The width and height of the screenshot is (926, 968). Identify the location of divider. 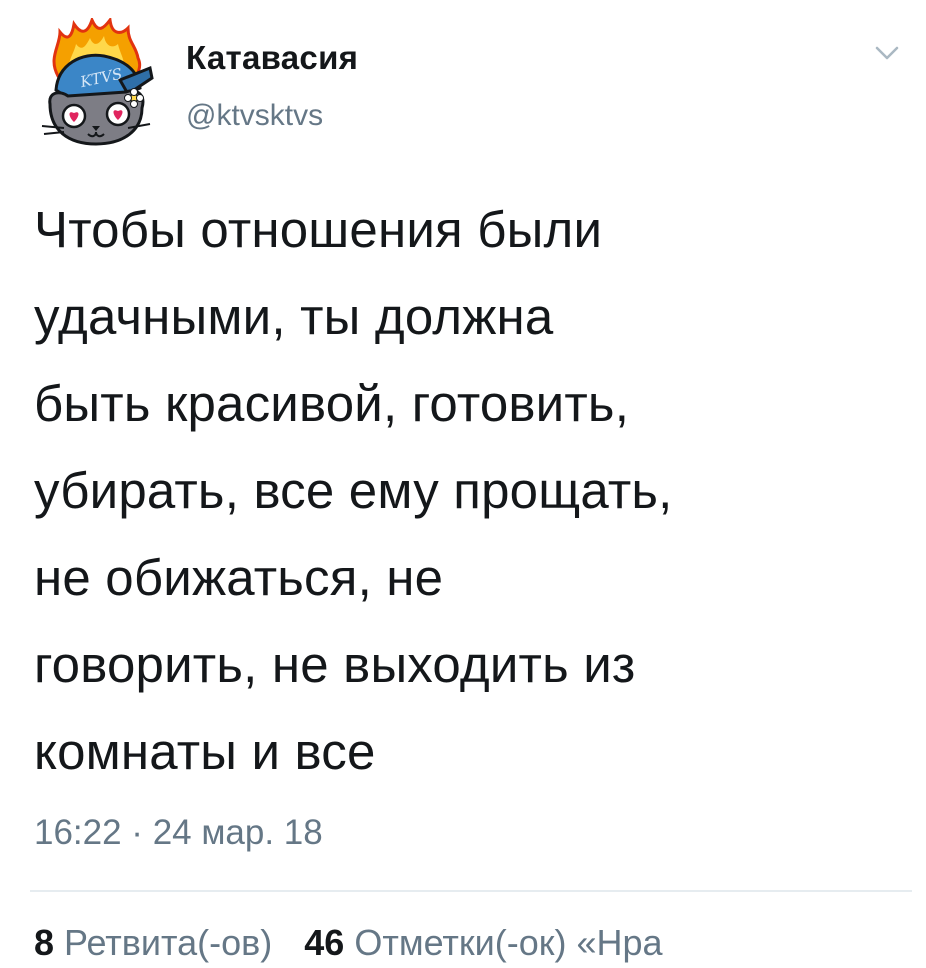
(471, 891).